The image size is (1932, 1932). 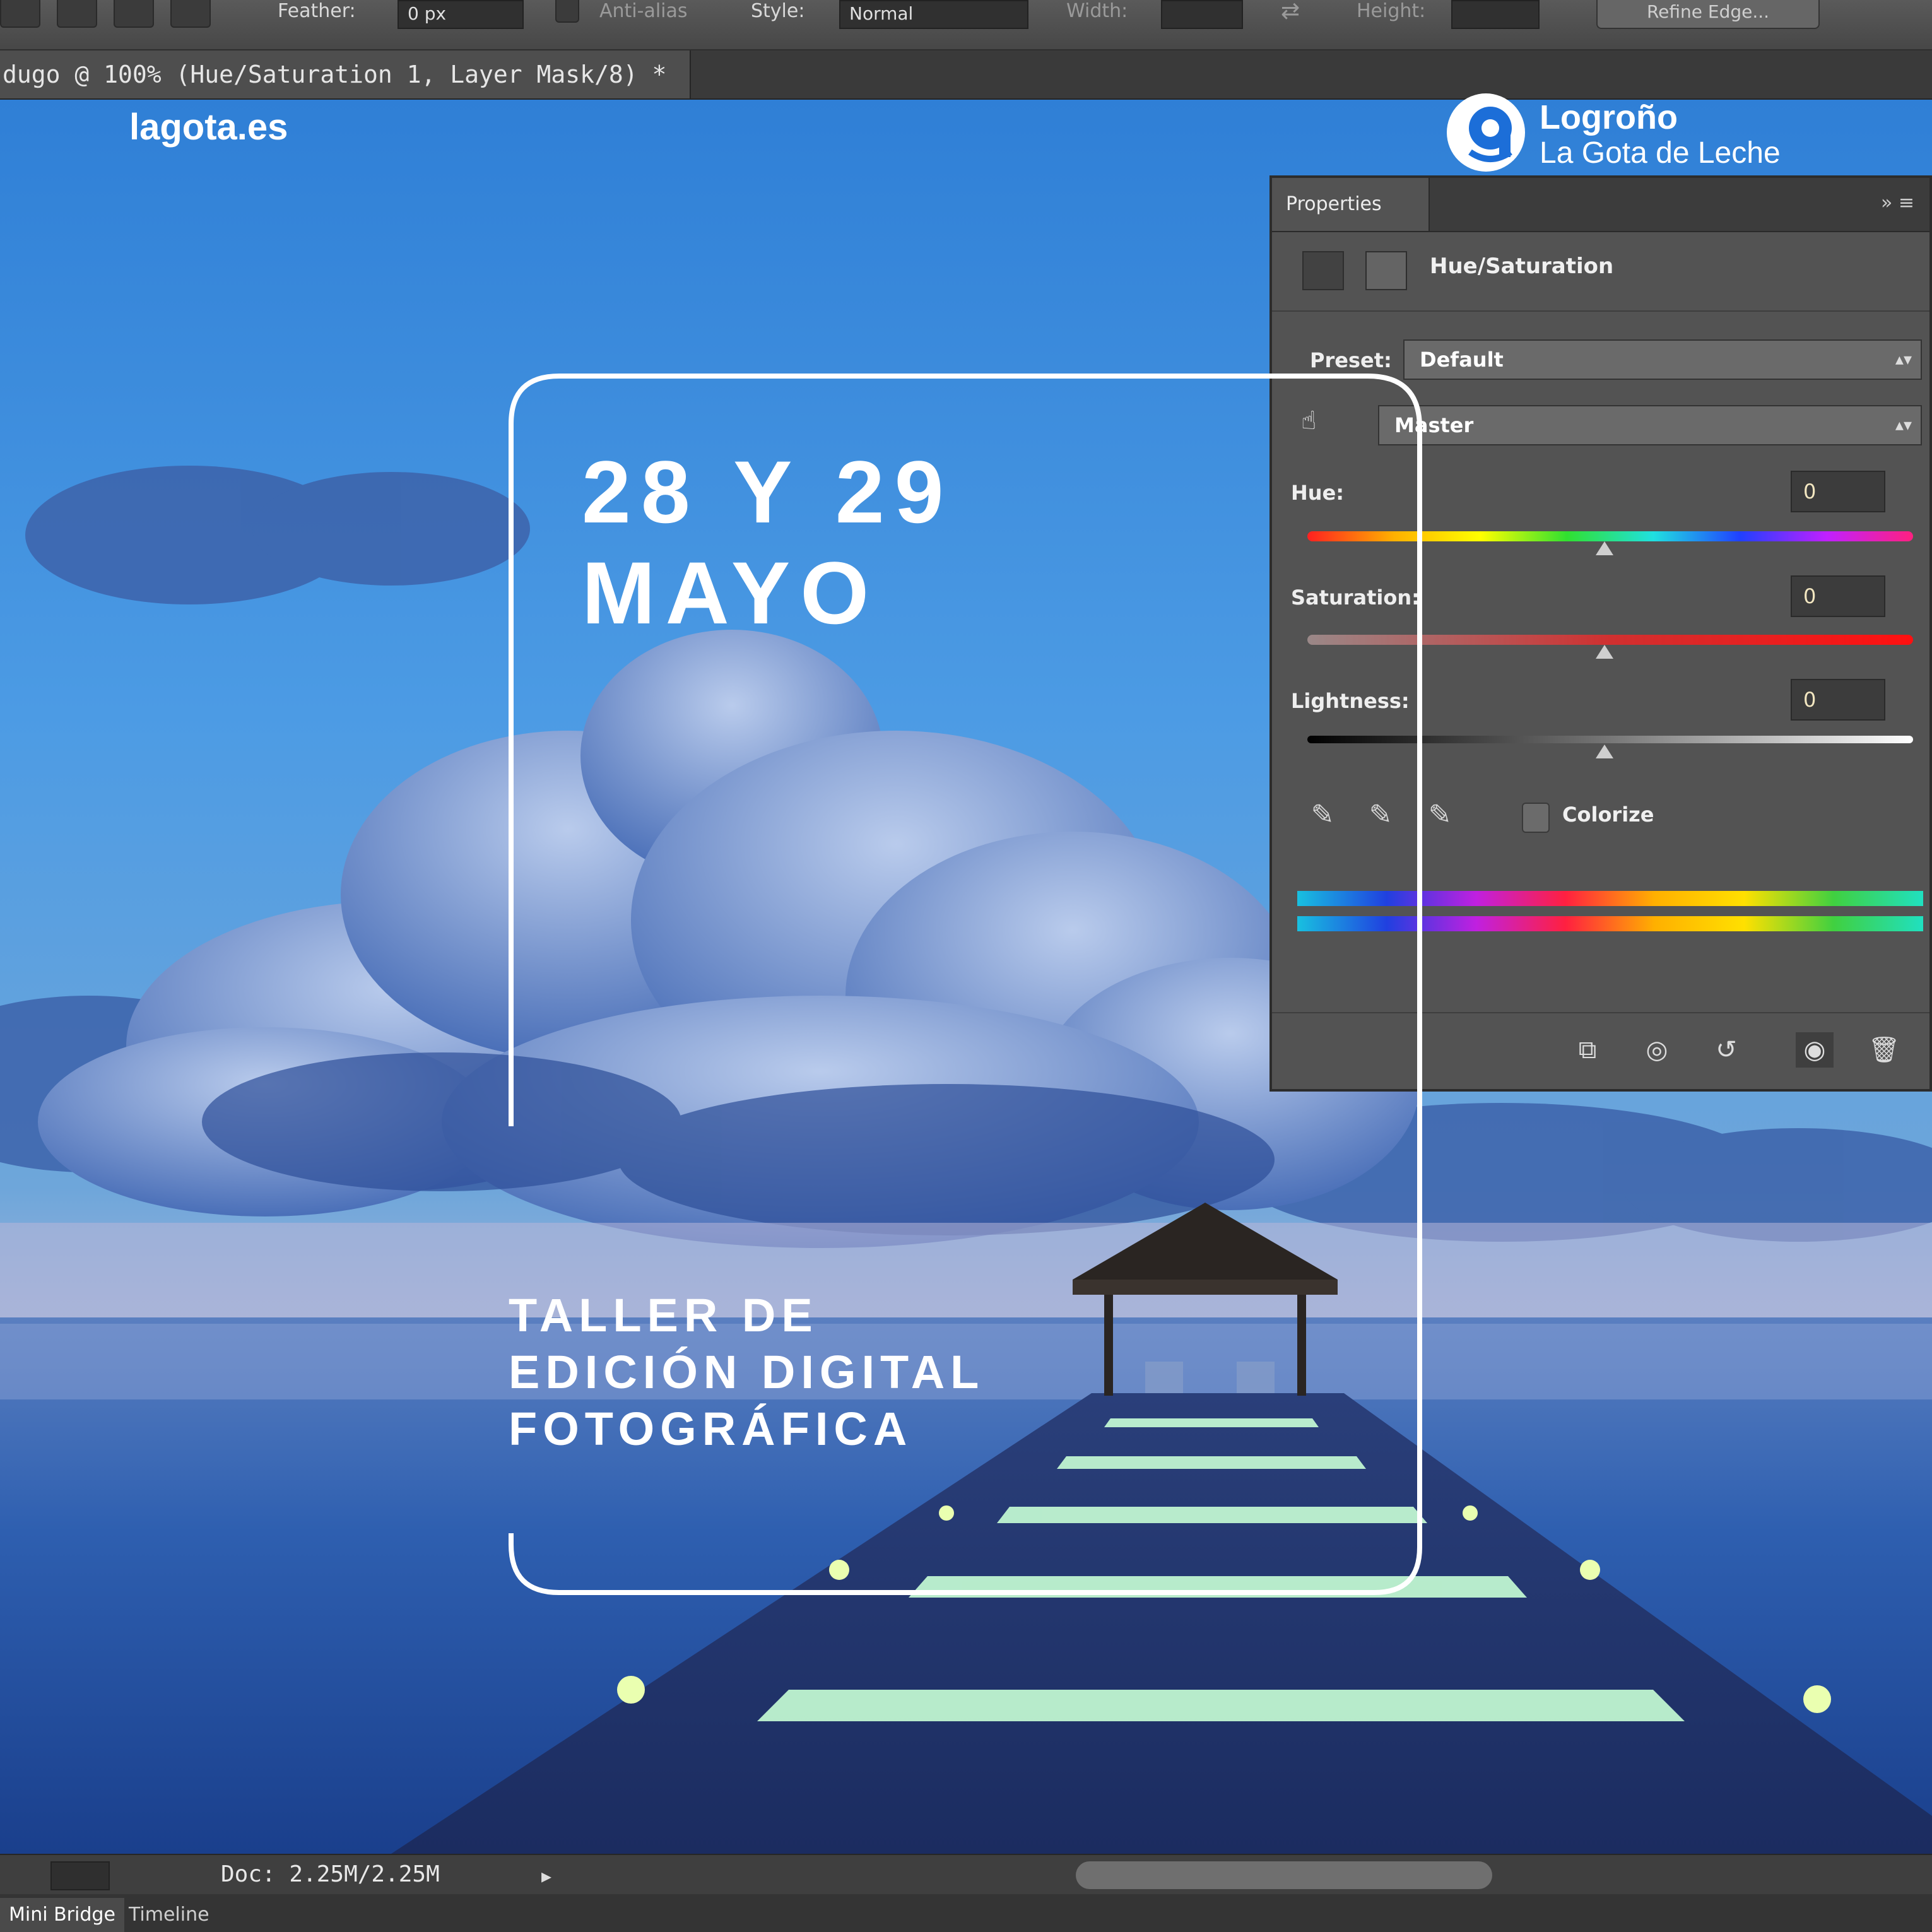 I want to click on clip-layer-icon: ⧉, so click(x=1587, y=1050).